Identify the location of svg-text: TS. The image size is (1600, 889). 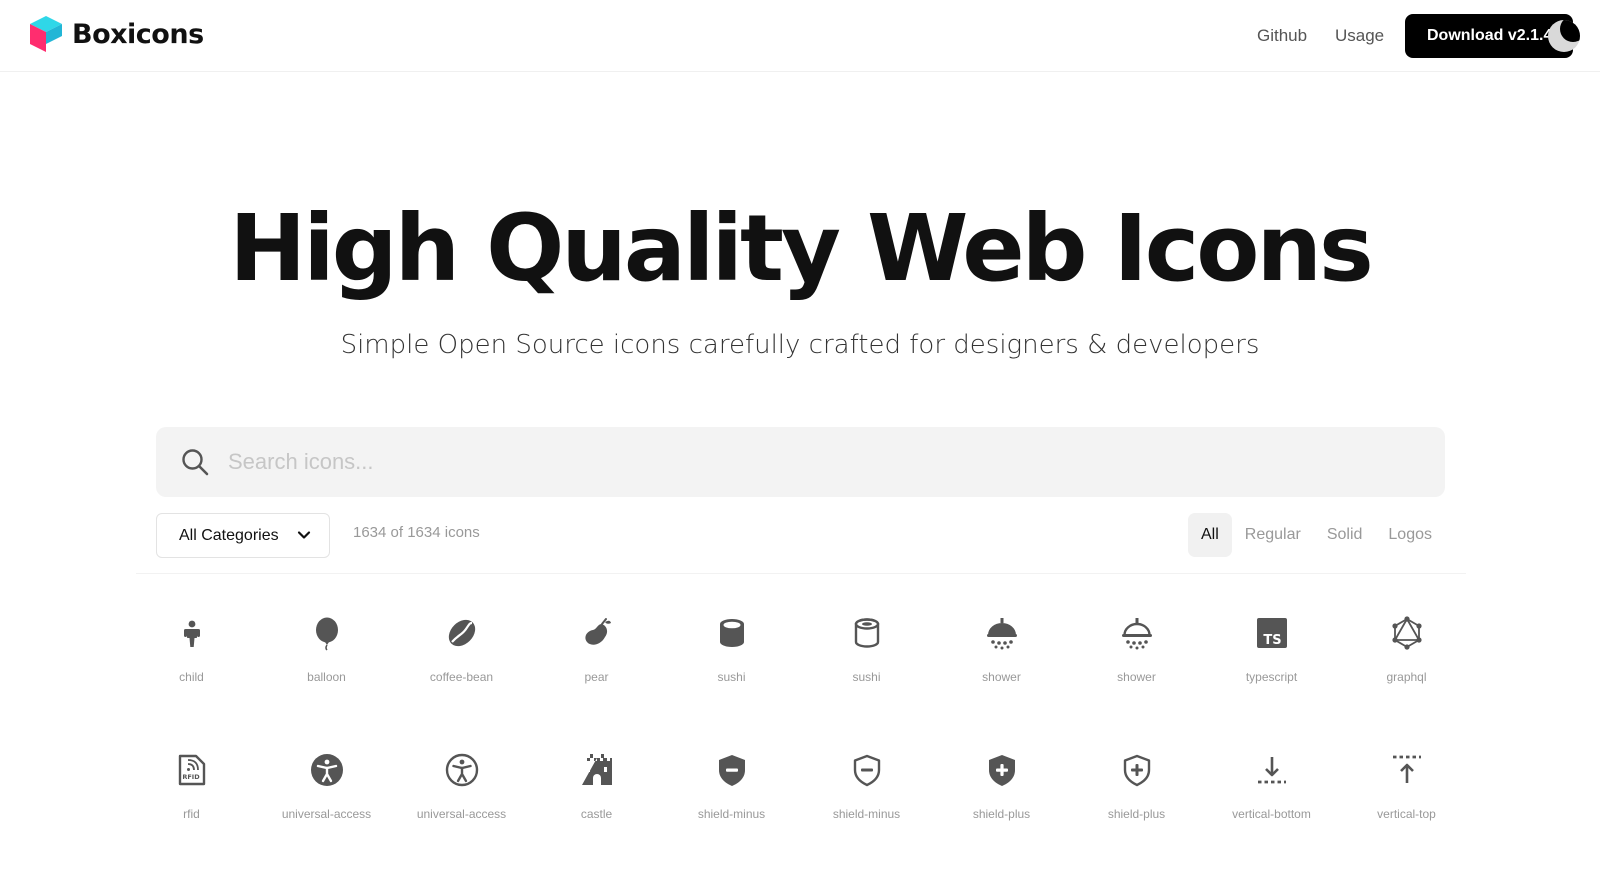
(1272, 640).